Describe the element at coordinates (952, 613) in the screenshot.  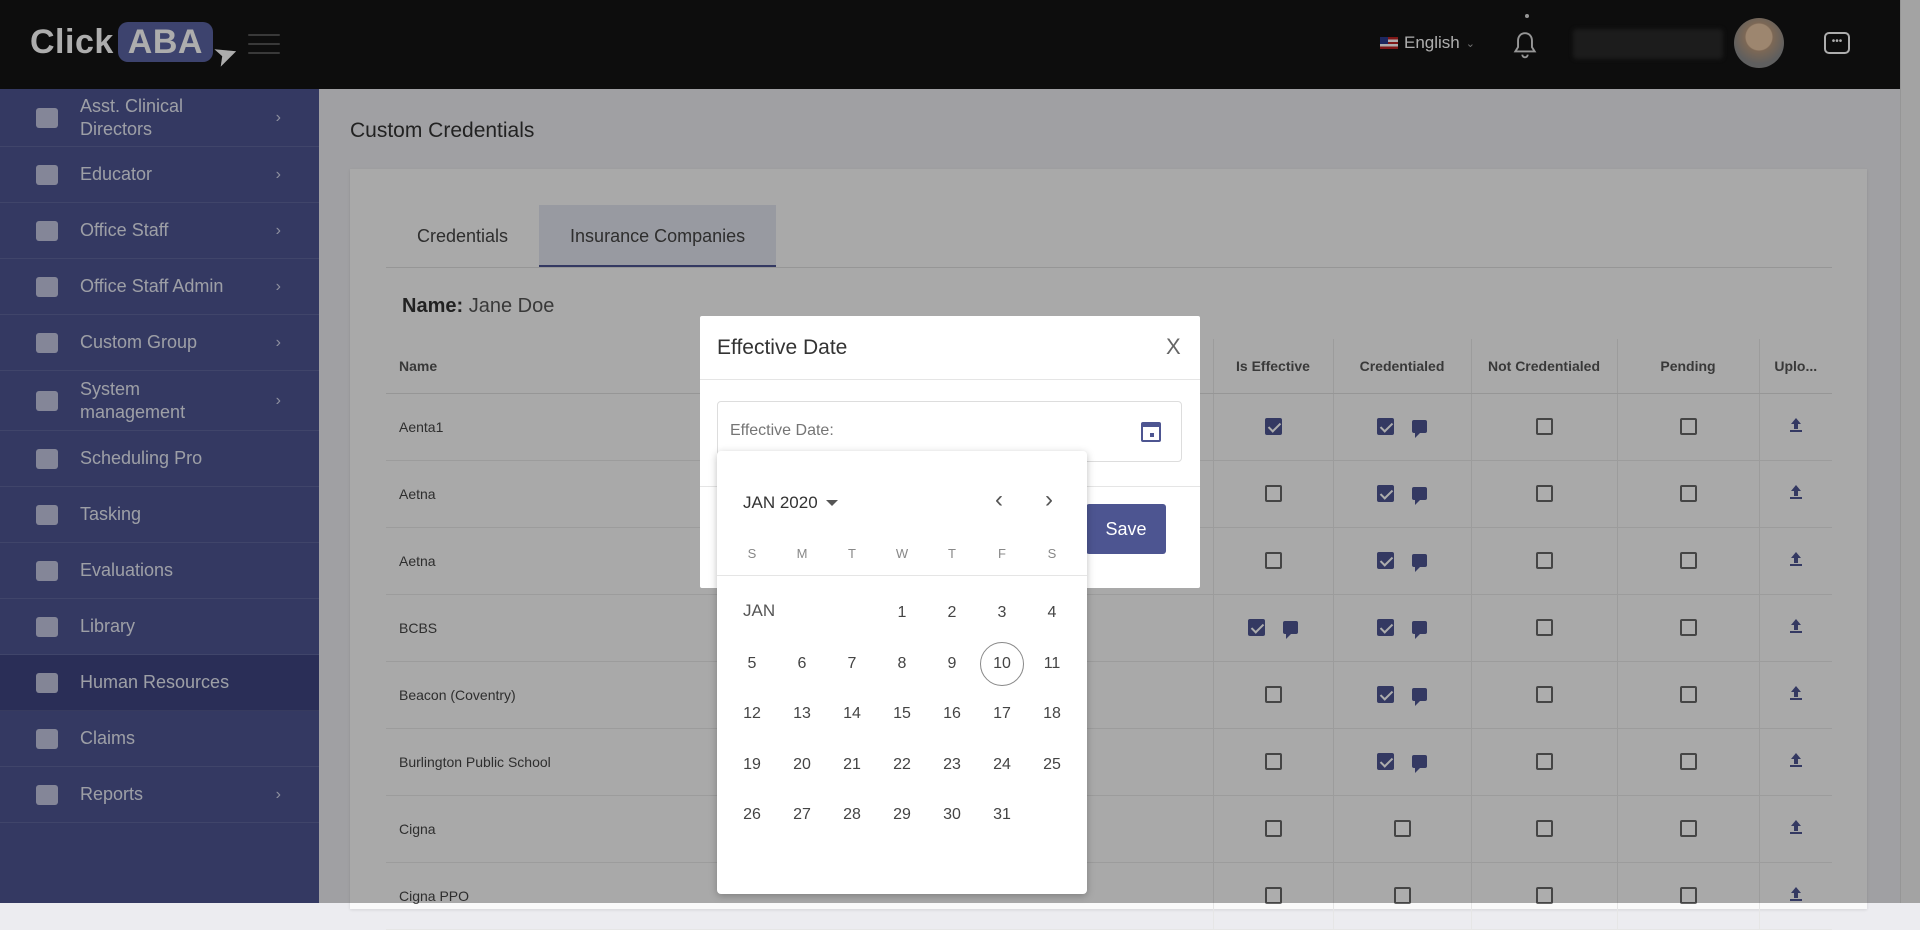
I see `day-2: 2` at that location.